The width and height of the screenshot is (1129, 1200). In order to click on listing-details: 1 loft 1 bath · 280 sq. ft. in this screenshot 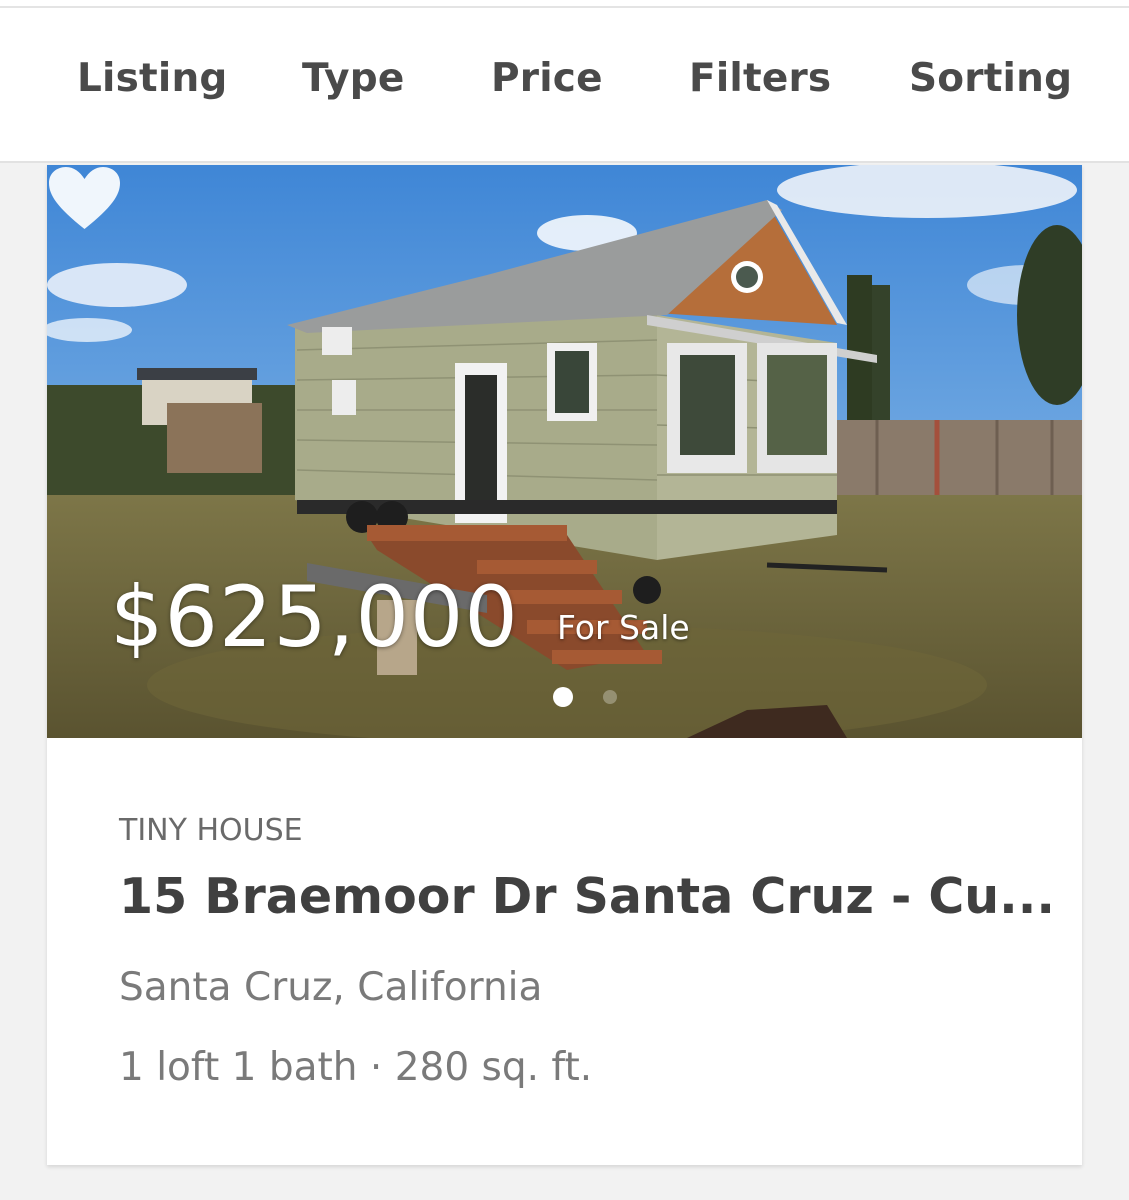, I will do `click(356, 1067)`.